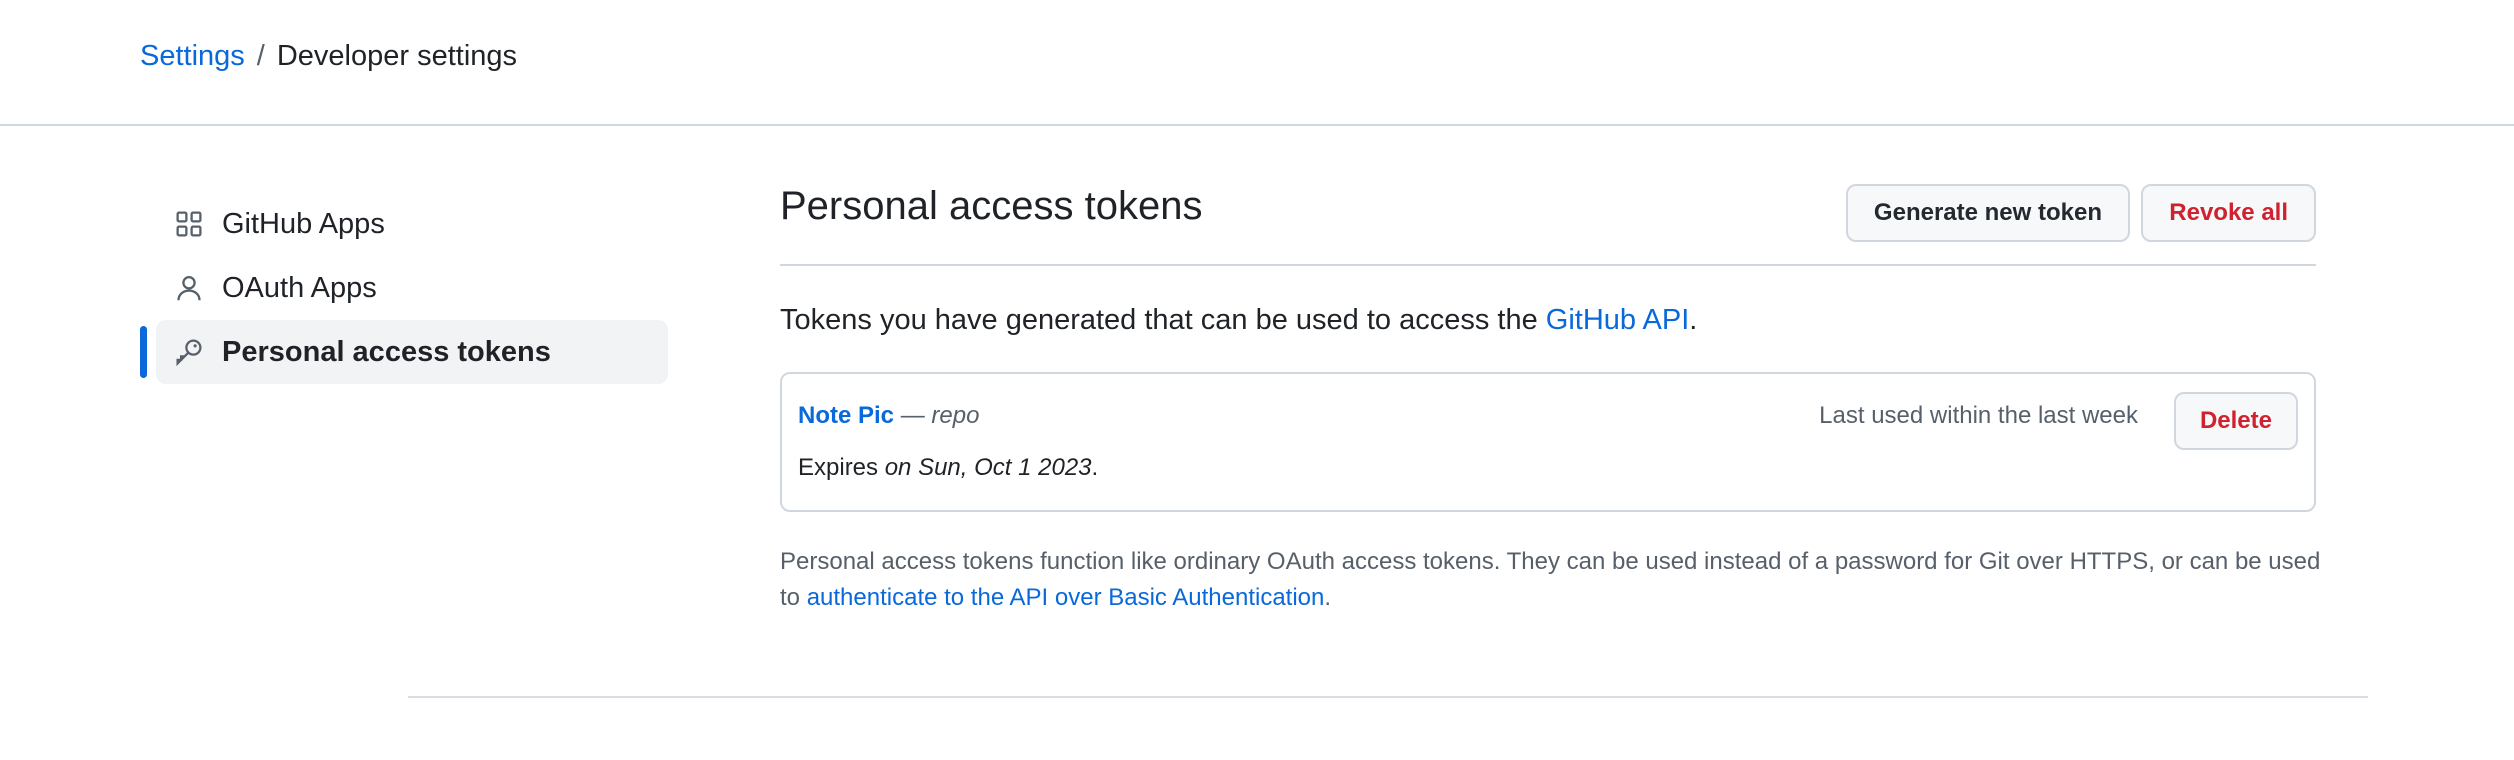  What do you see at coordinates (1328, 597) in the screenshot?
I see `help-note-end: .` at bounding box center [1328, 597].